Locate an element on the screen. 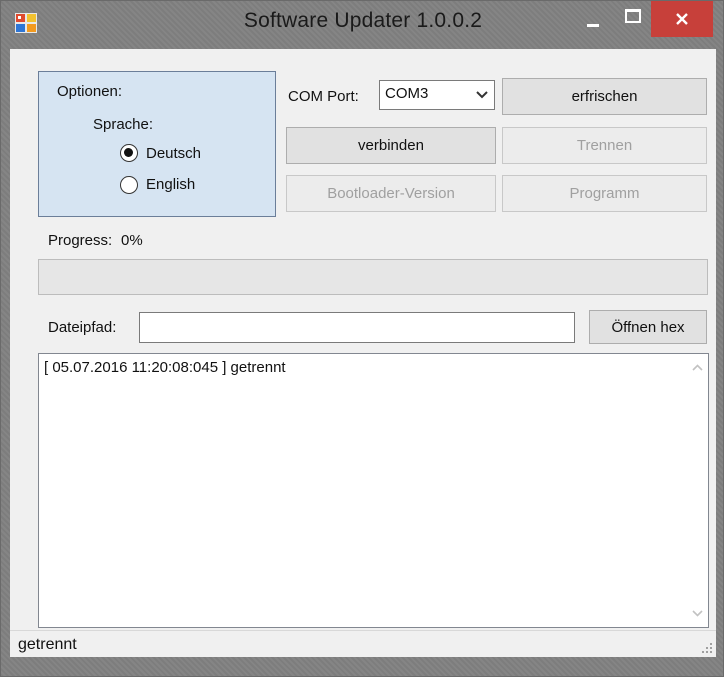 This screenshot has height=677, width=724. maximize-button is located at coordinates (633, 19).